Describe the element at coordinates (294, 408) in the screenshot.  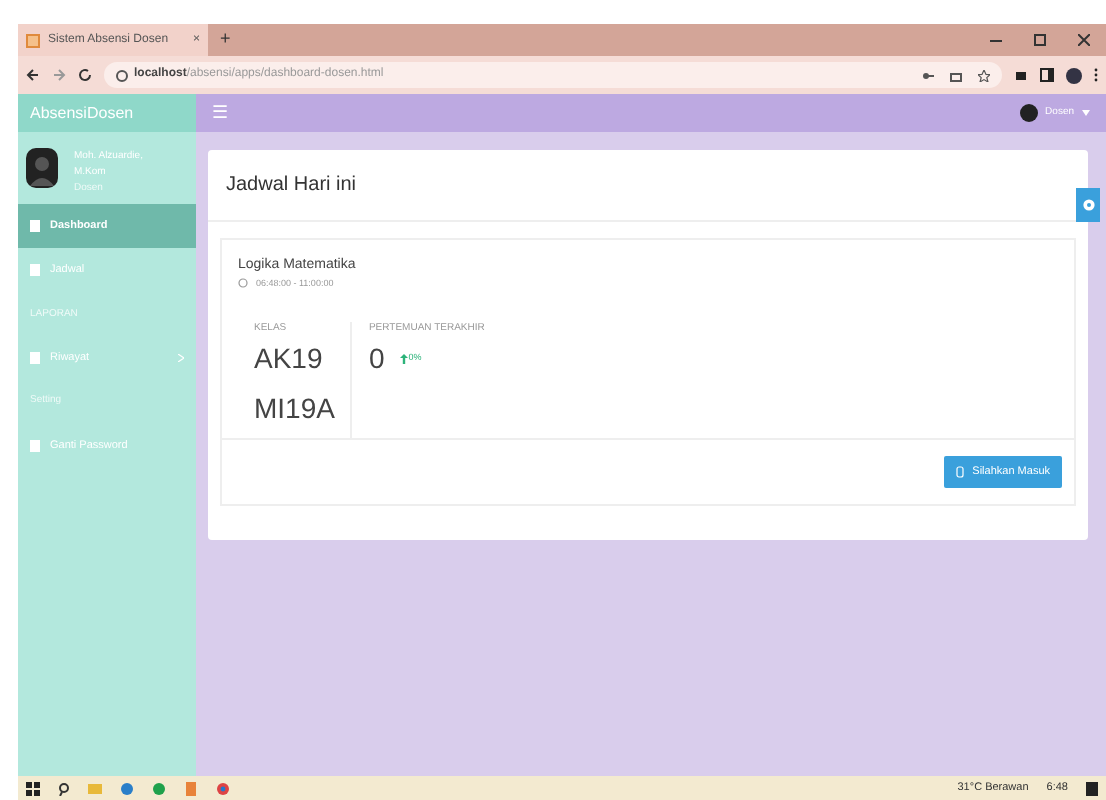
I see `class-name: MI19A` at that location.